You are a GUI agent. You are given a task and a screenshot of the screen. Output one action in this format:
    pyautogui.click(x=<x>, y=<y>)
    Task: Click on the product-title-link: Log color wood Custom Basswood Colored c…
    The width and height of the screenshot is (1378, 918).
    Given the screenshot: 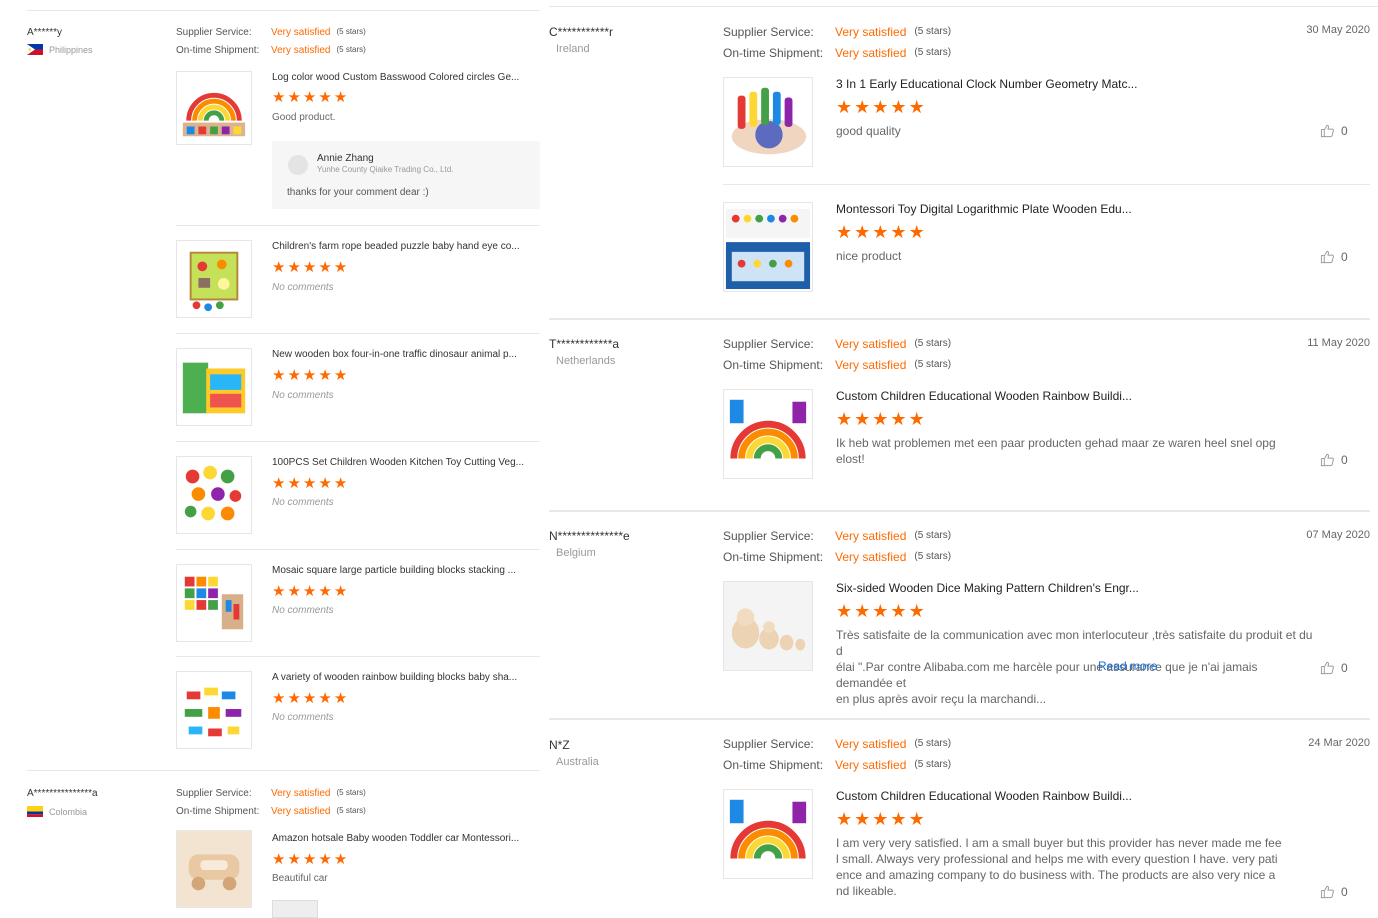 What is the action you would take?
    pyautogui.click(x=395, y=77)
    